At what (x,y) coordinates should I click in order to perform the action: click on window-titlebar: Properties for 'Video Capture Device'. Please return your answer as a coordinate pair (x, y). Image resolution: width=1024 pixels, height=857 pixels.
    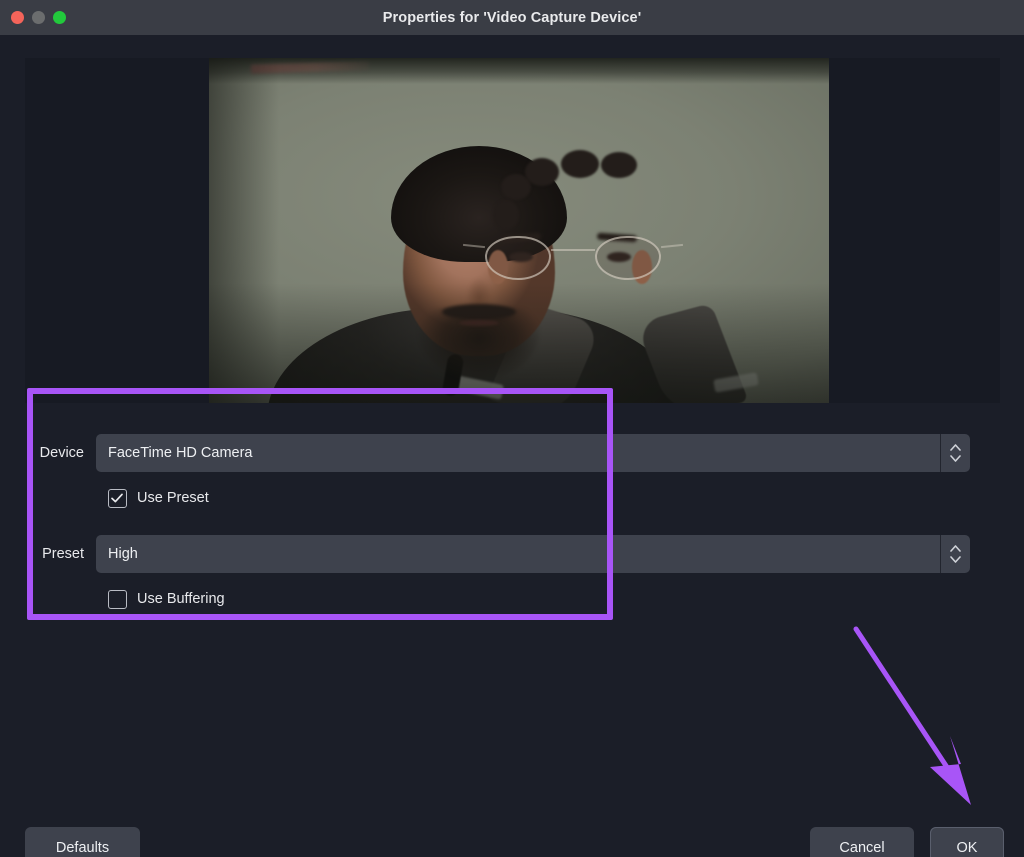
    Looking at the image, I should click on (512, 17).